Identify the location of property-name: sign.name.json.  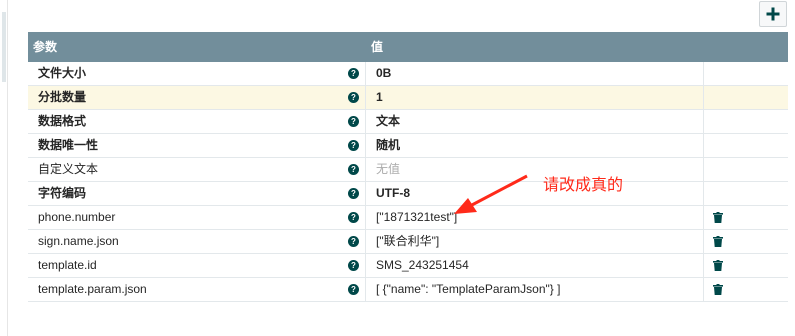
(78, 241).